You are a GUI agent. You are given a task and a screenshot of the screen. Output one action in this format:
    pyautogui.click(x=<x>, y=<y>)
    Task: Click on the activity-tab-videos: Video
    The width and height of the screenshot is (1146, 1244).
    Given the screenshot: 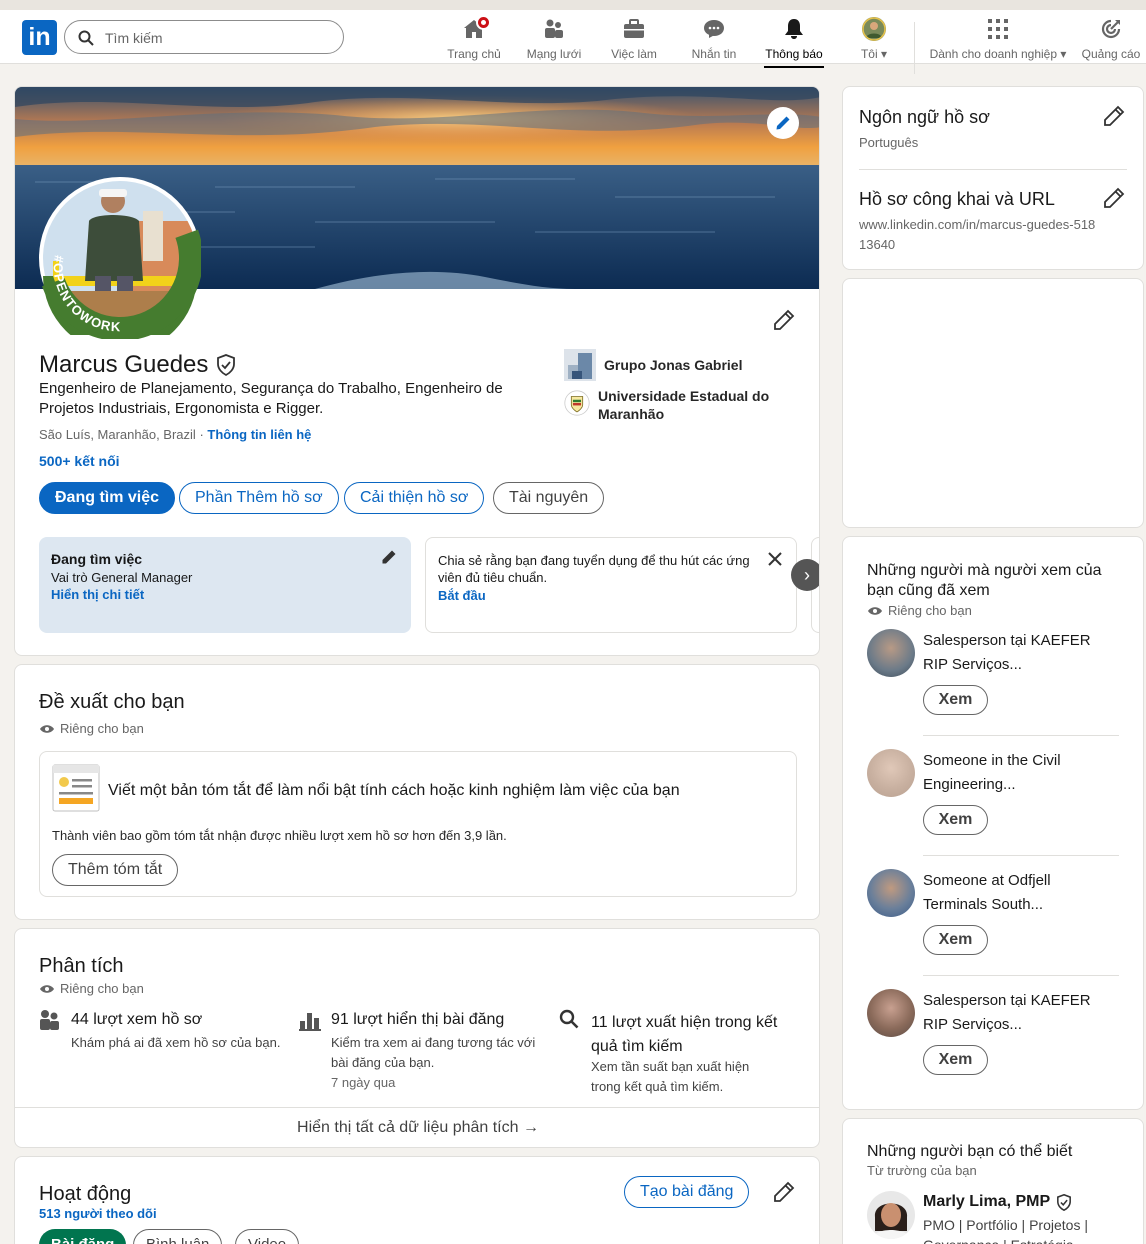 What is the action you would take?
    pyautogui.click(x=267, y=1236)
    